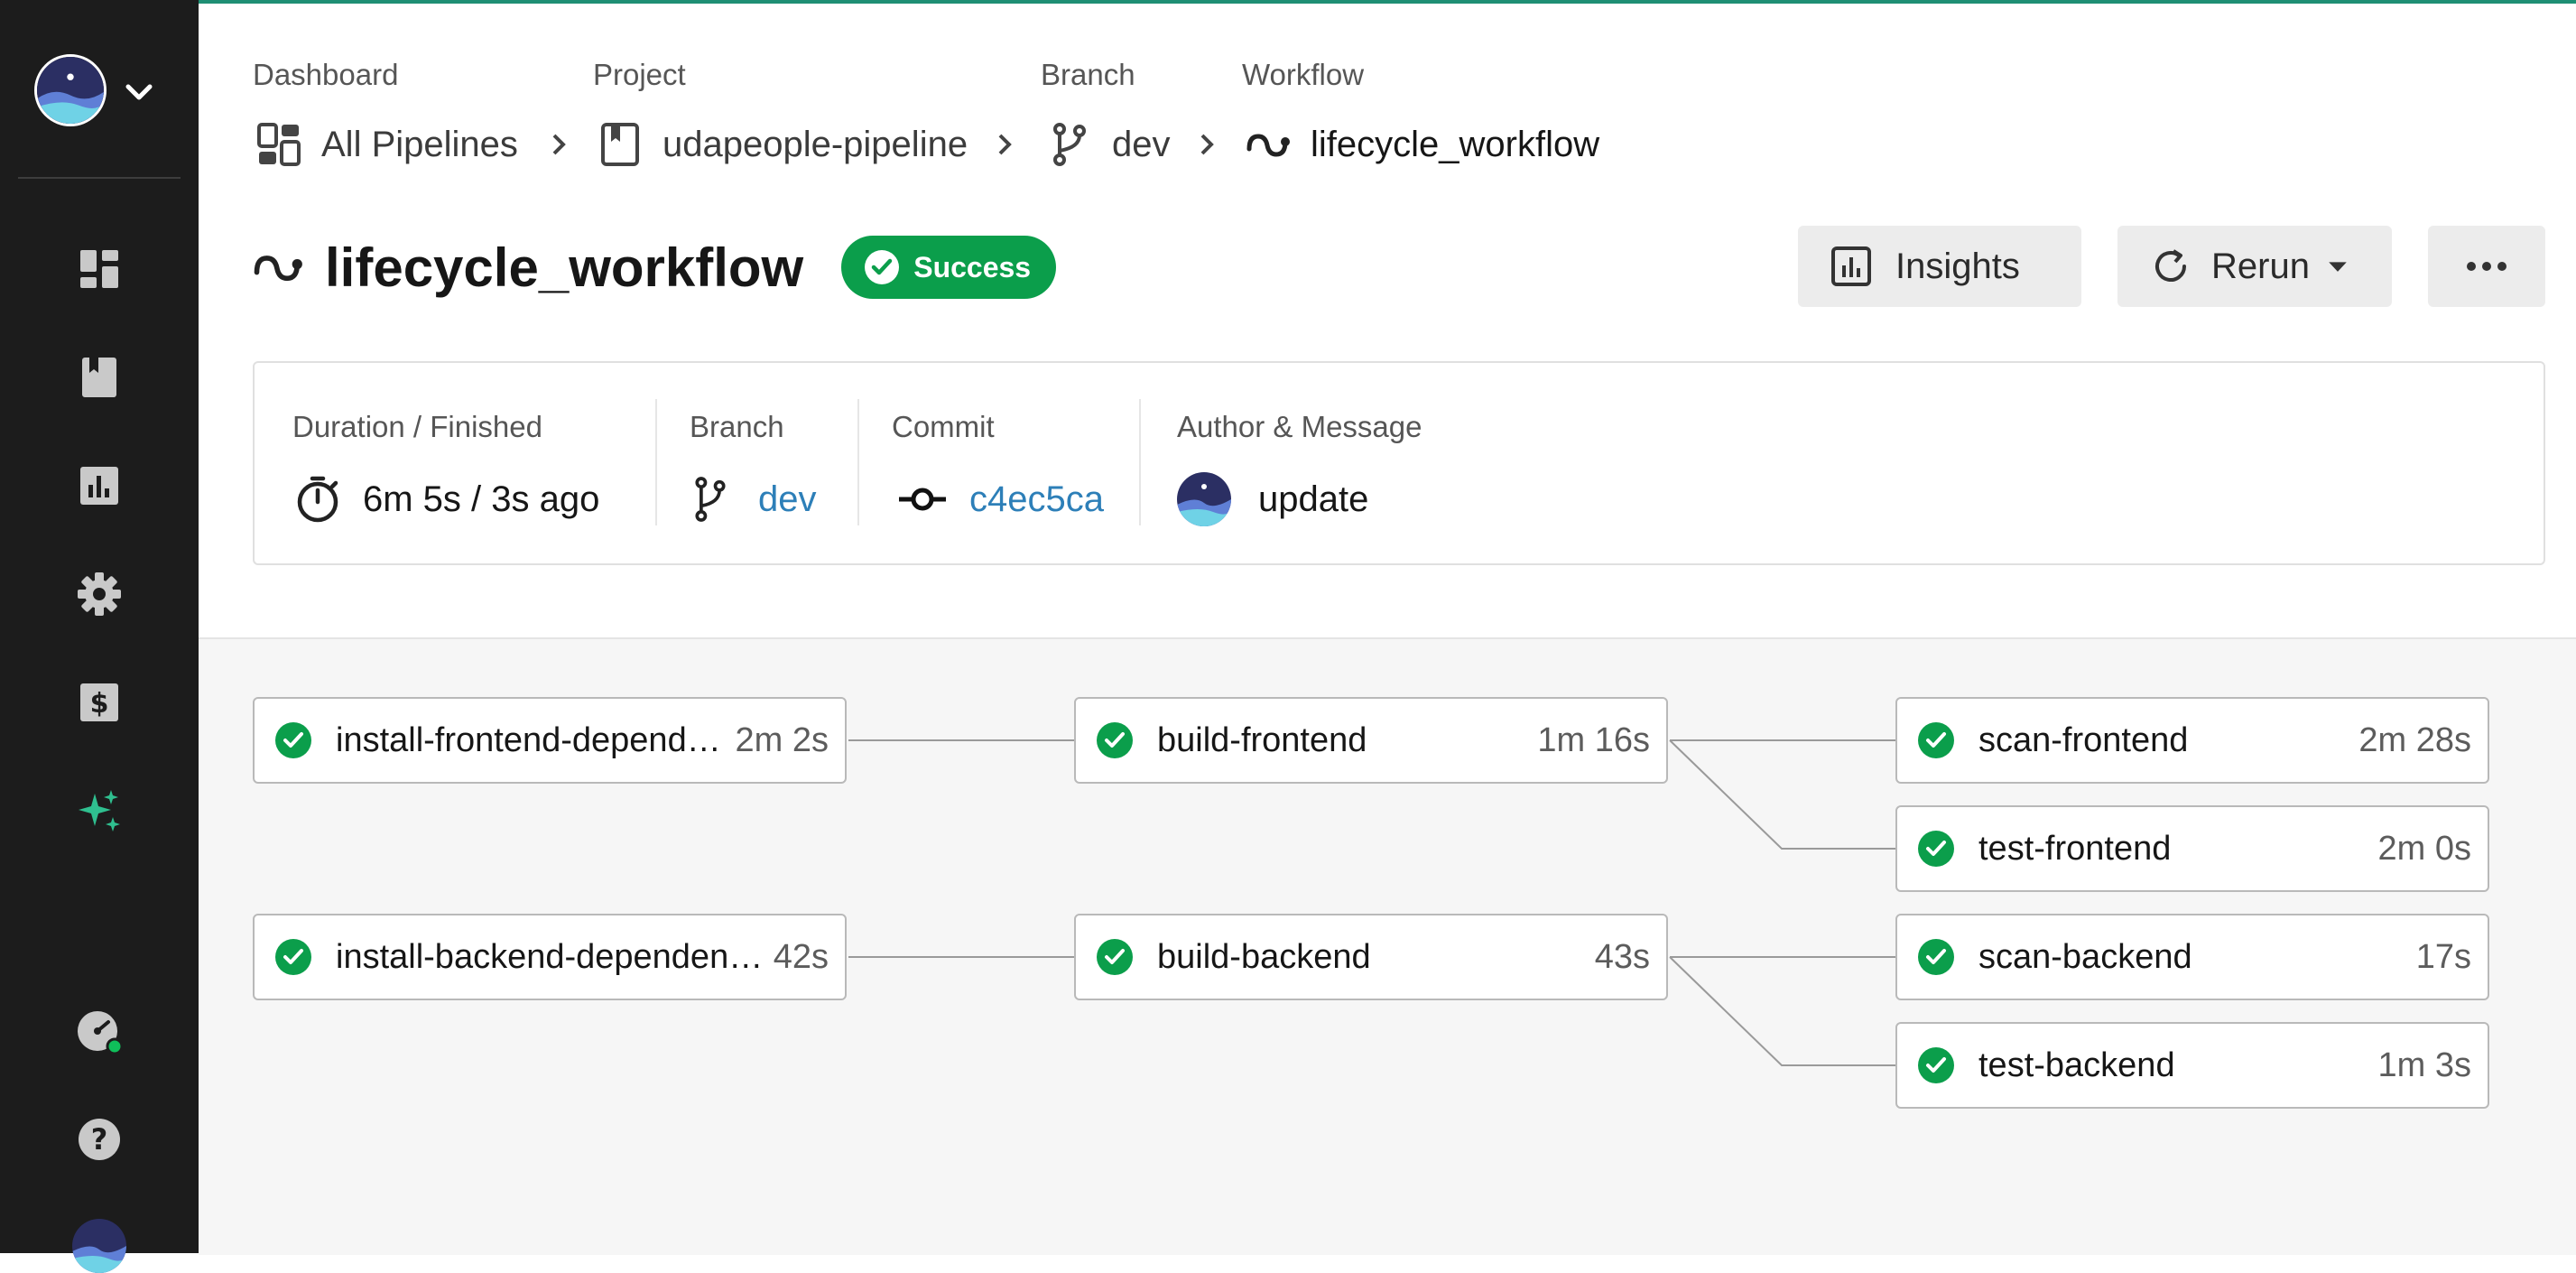 This screenshot has width=2576, height=1273. I want to click on sidebar-item-settings, so click(99, 594).